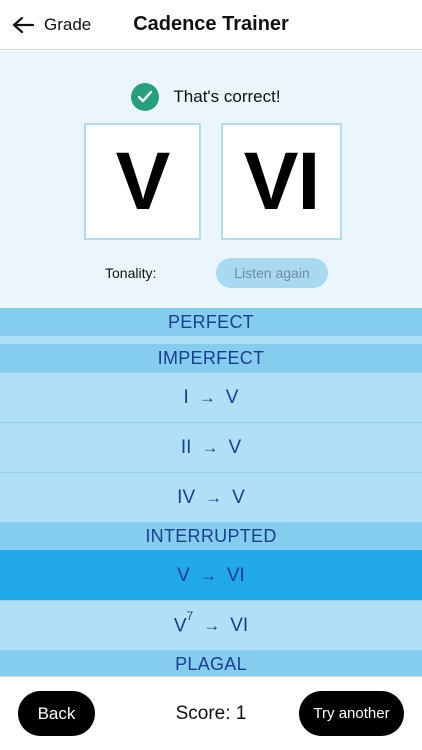 This screenshot has width=422, height=750. What do you see at coordinates (211, 536) in the screenshot?
I see `section-interrupted: INTERRUPTED` at bounding box center [211, 536].